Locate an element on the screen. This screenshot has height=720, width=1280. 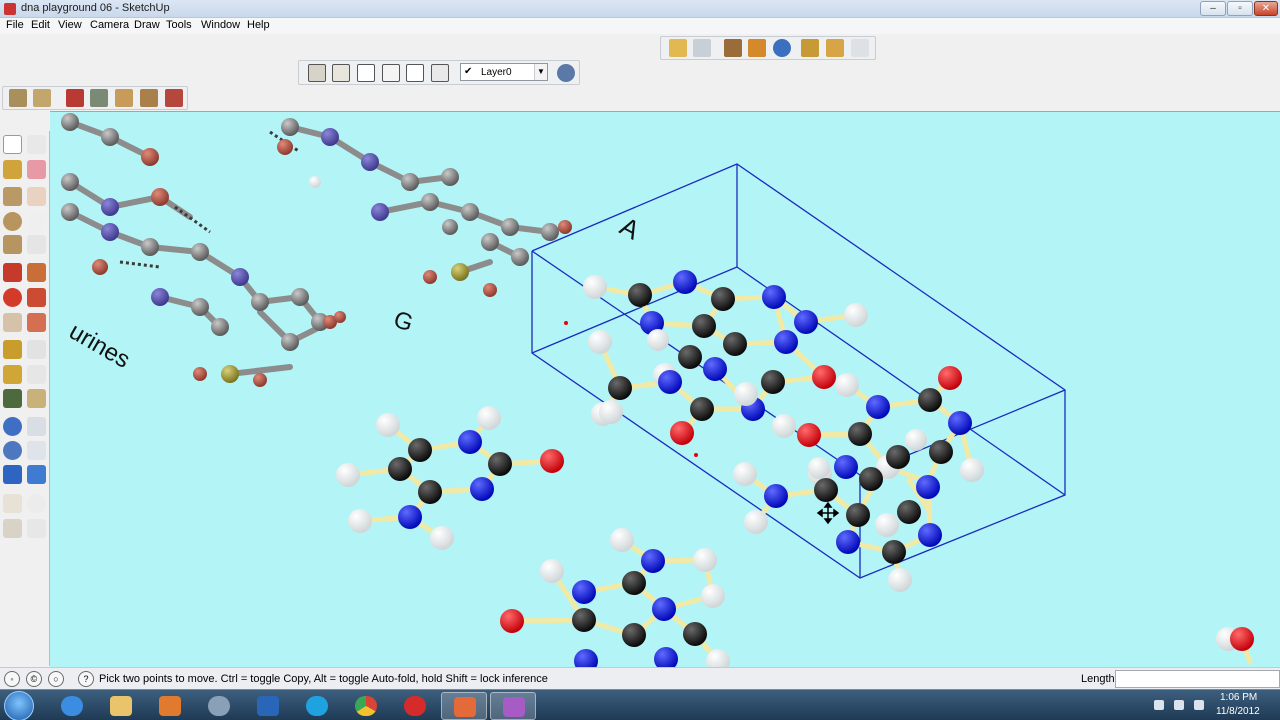
follow-me-icon is located at coordinates (36, 297).